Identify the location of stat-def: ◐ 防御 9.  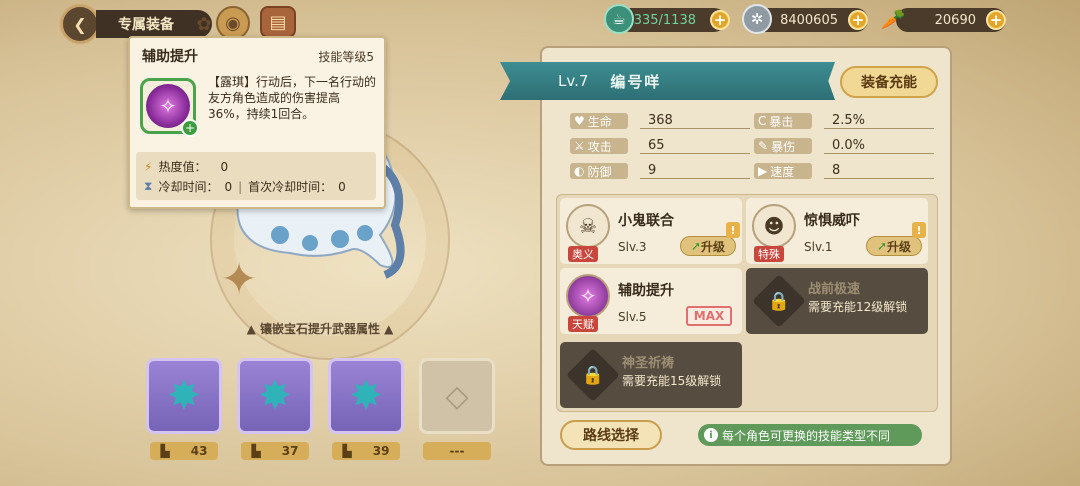
(660, 171).